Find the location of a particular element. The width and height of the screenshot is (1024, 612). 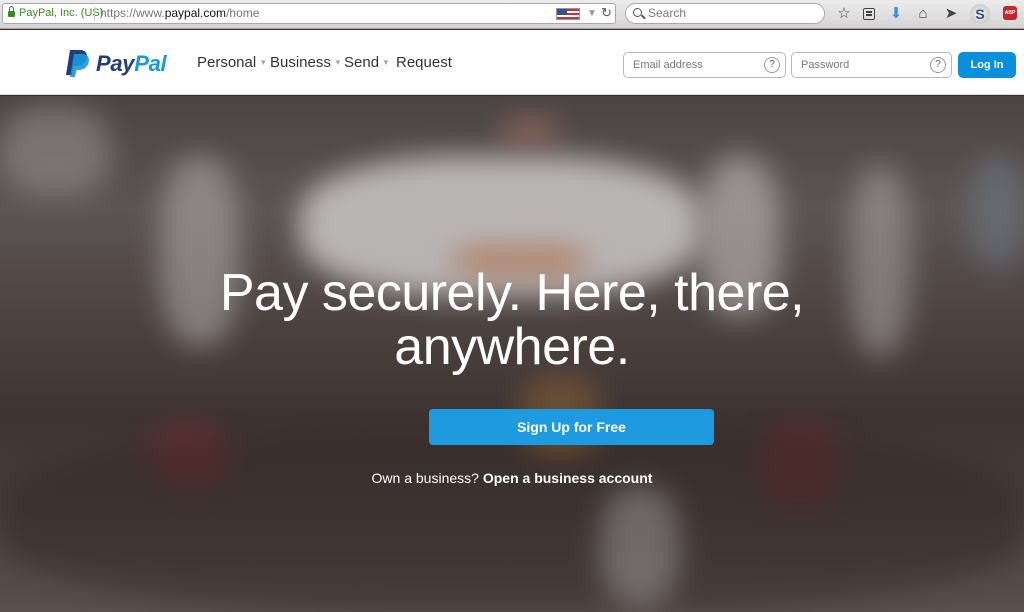

url-prefix: https://www. is located at coordinates (132, 13).